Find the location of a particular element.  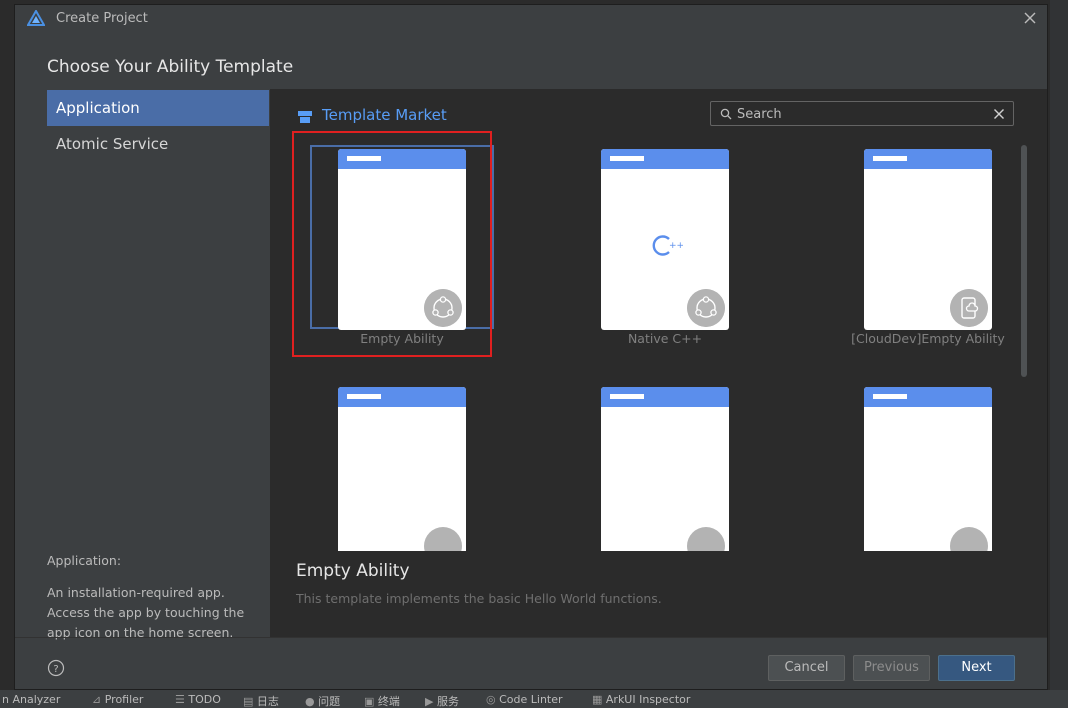

terminal-icon: ▣ is located at coordinates (371, 701).